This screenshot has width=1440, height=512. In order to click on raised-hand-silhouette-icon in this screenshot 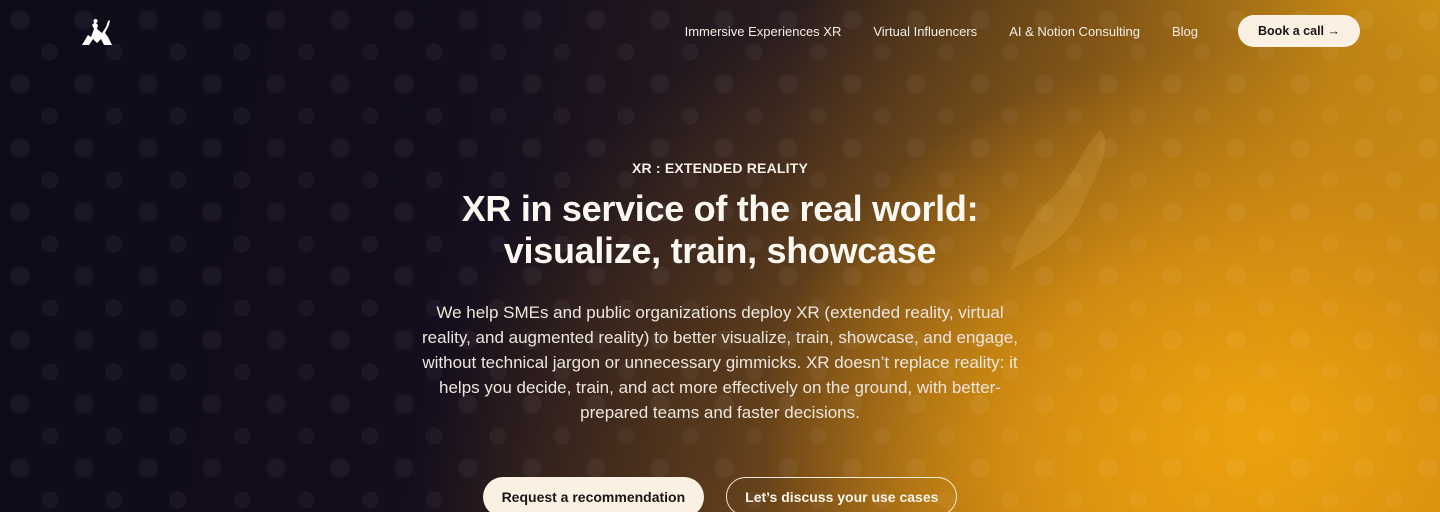, I will do `click(1058, 200)`.